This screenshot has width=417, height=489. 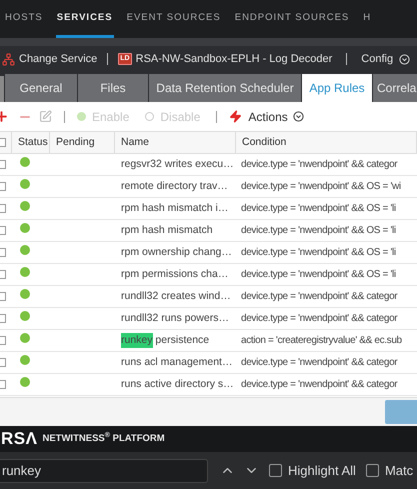 What do you see at coordinates (367, 20) in the screenshot?
I see `nav-tab: H` at bounding box center [367, 20].